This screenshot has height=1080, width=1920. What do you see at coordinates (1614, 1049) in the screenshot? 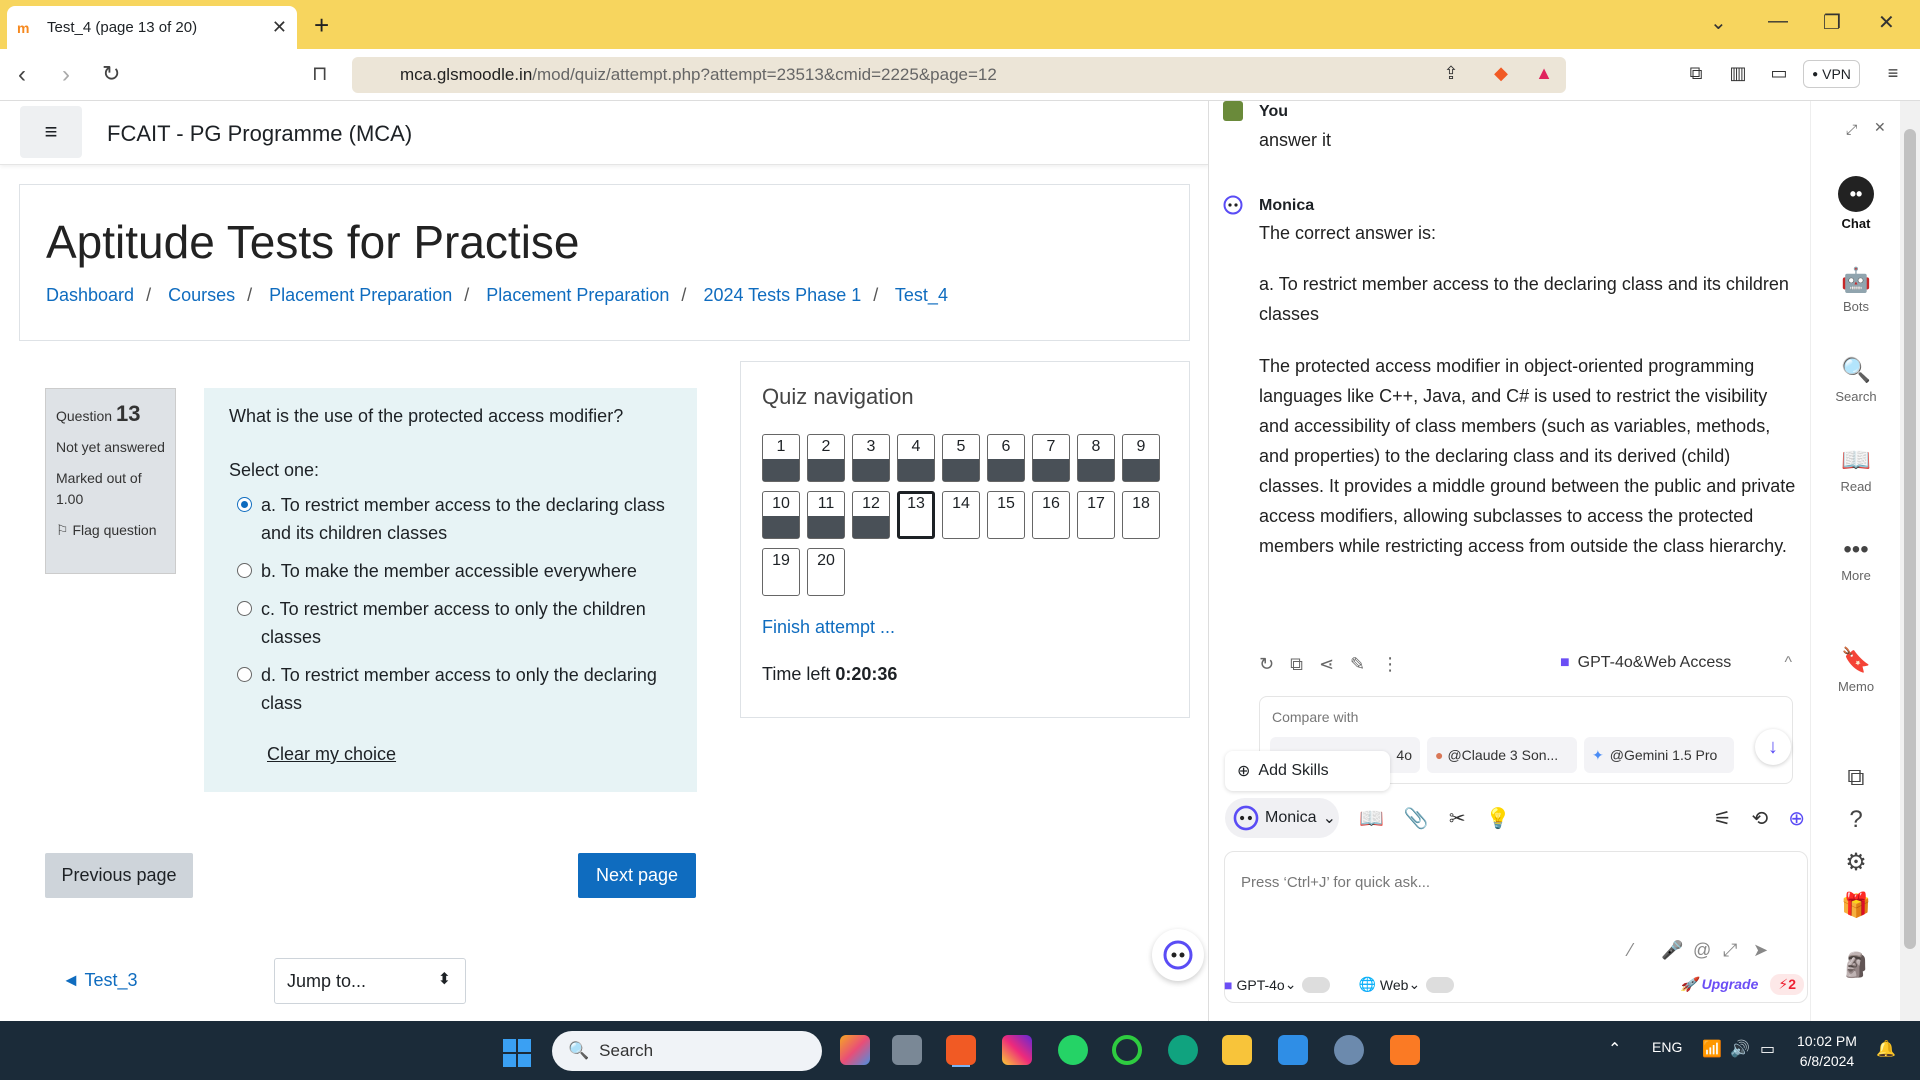
I see `show-hidden-icons: ⌃` at bounding box center [1614, 1049].